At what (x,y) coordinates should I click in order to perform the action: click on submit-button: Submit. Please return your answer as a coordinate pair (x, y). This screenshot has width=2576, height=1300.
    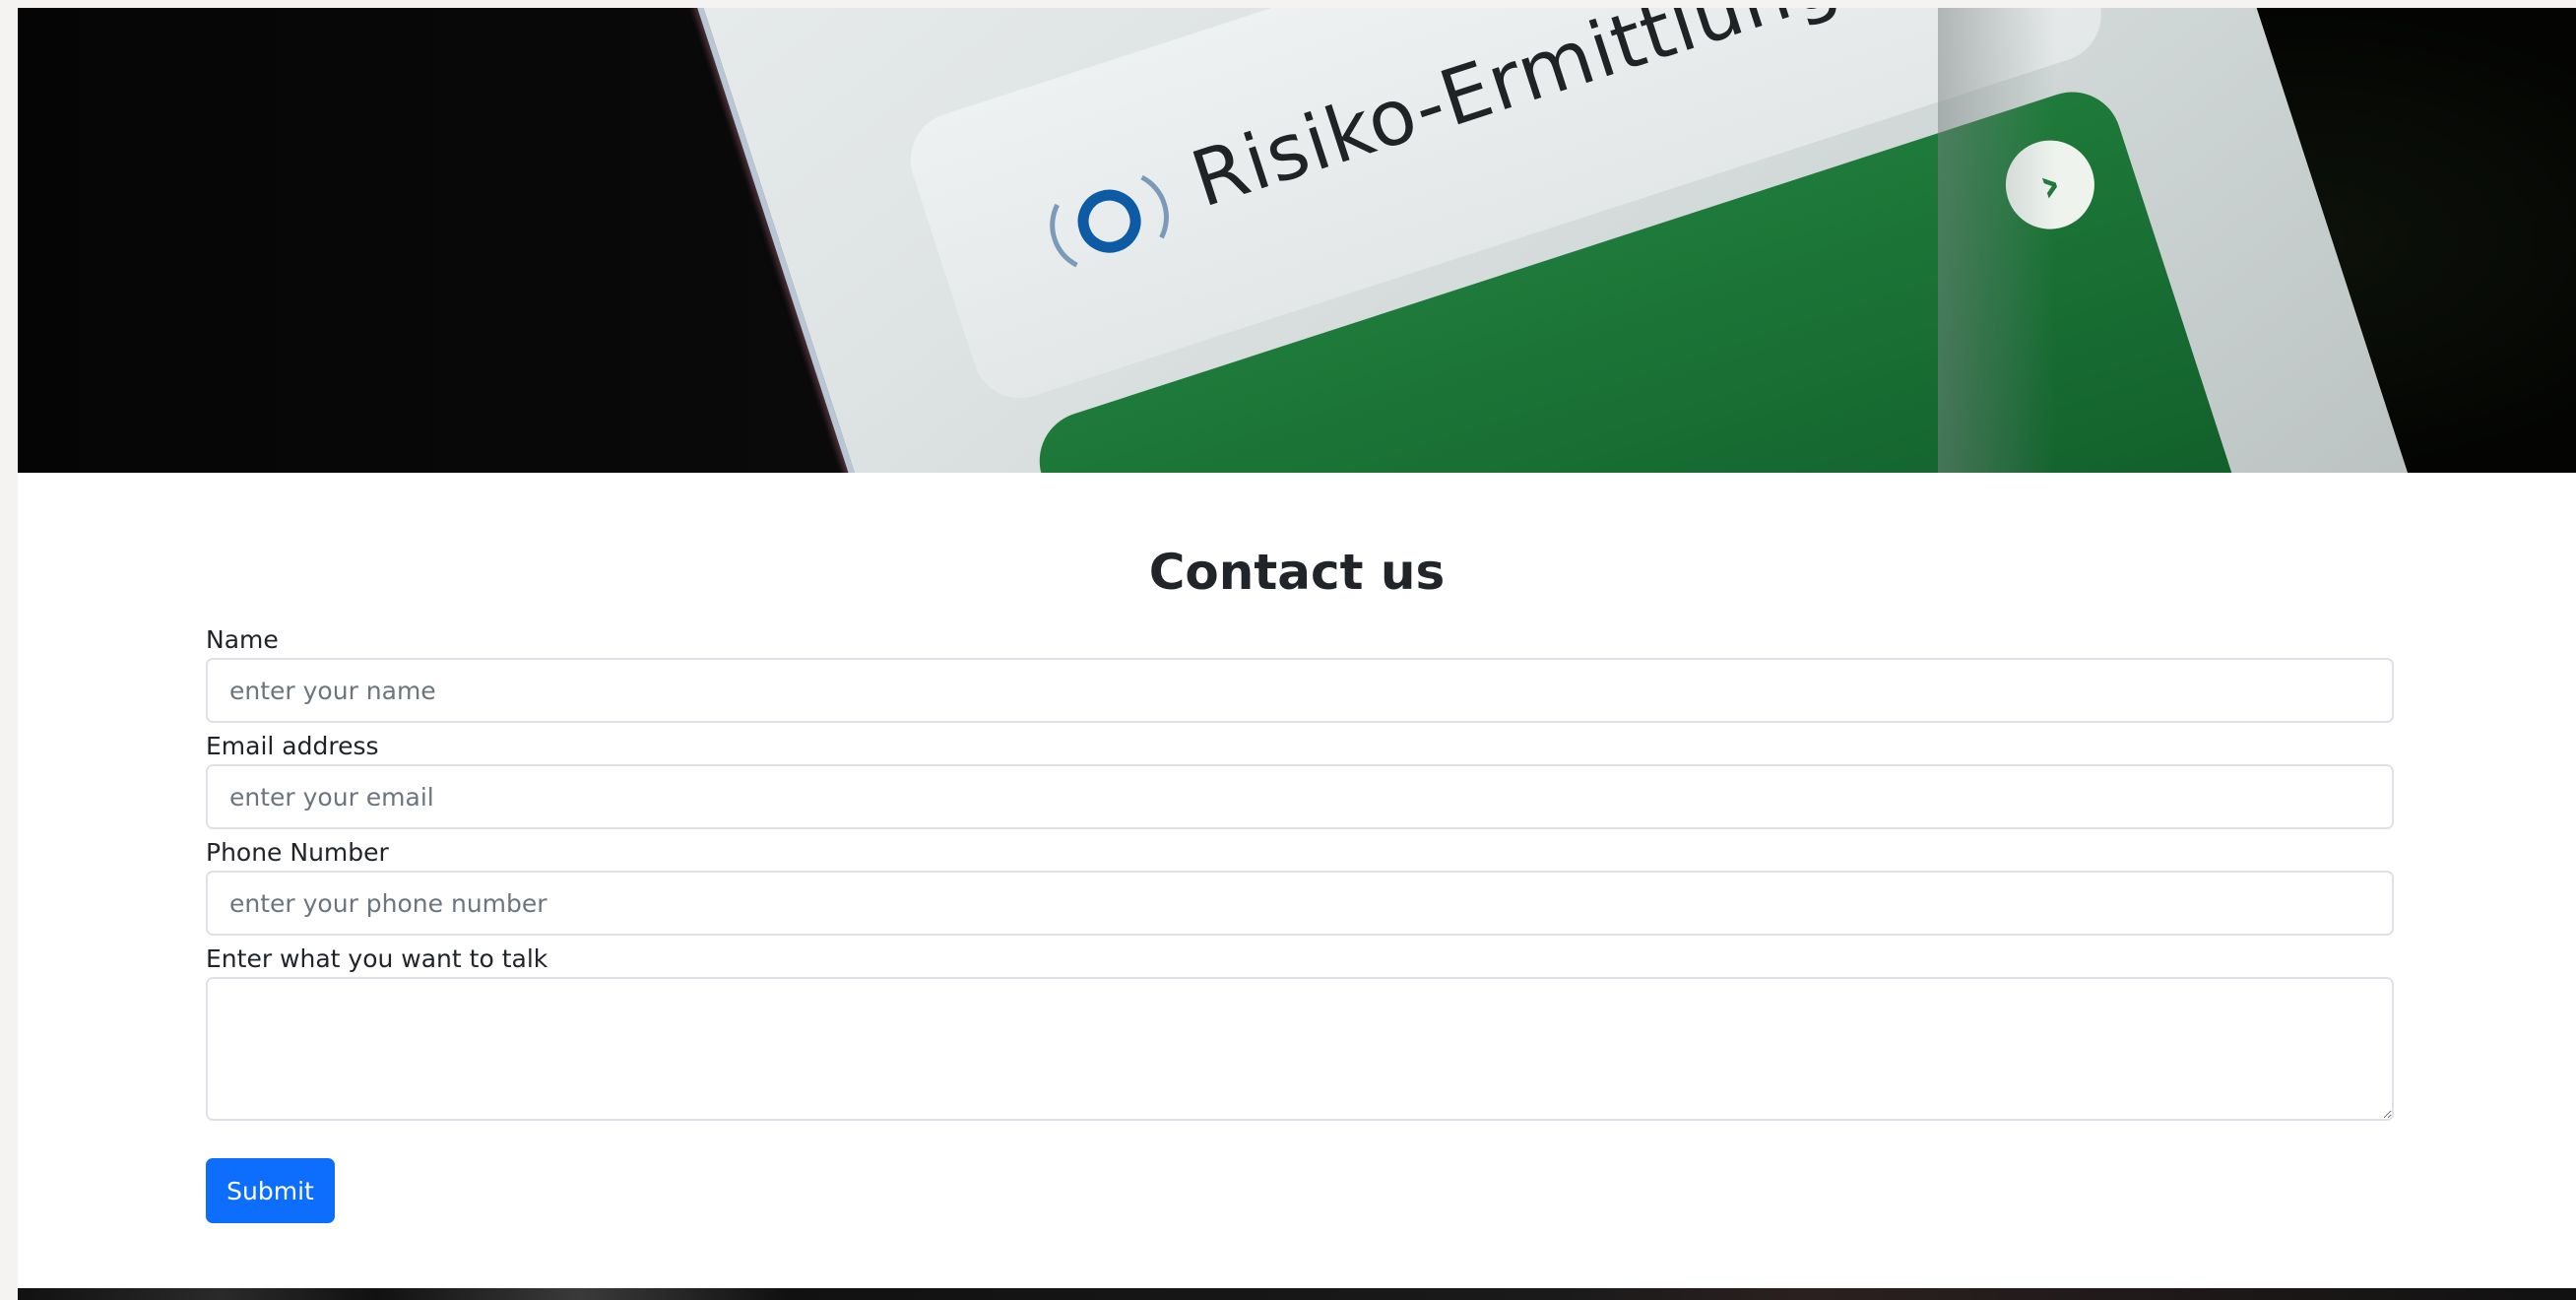
    Looking at the image, I should click on (270, 1190).